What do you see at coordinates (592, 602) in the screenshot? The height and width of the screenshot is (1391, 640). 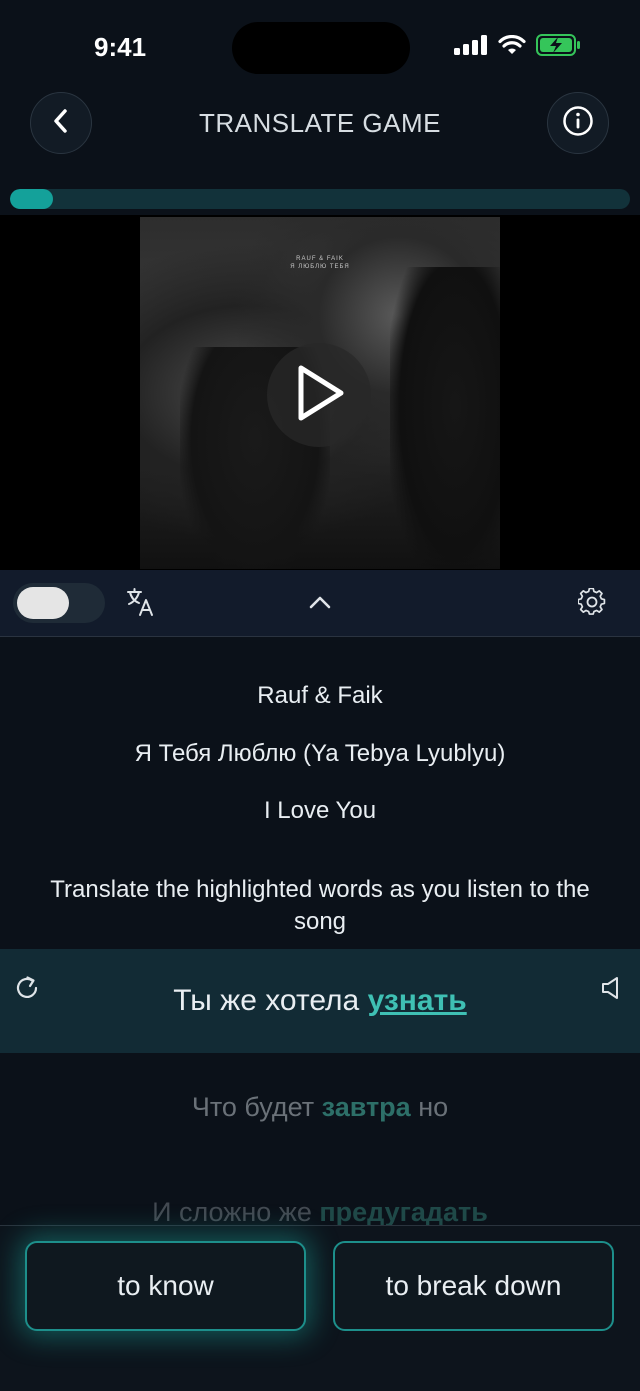 I see `gear-icon` at bounding box center [592, 602].